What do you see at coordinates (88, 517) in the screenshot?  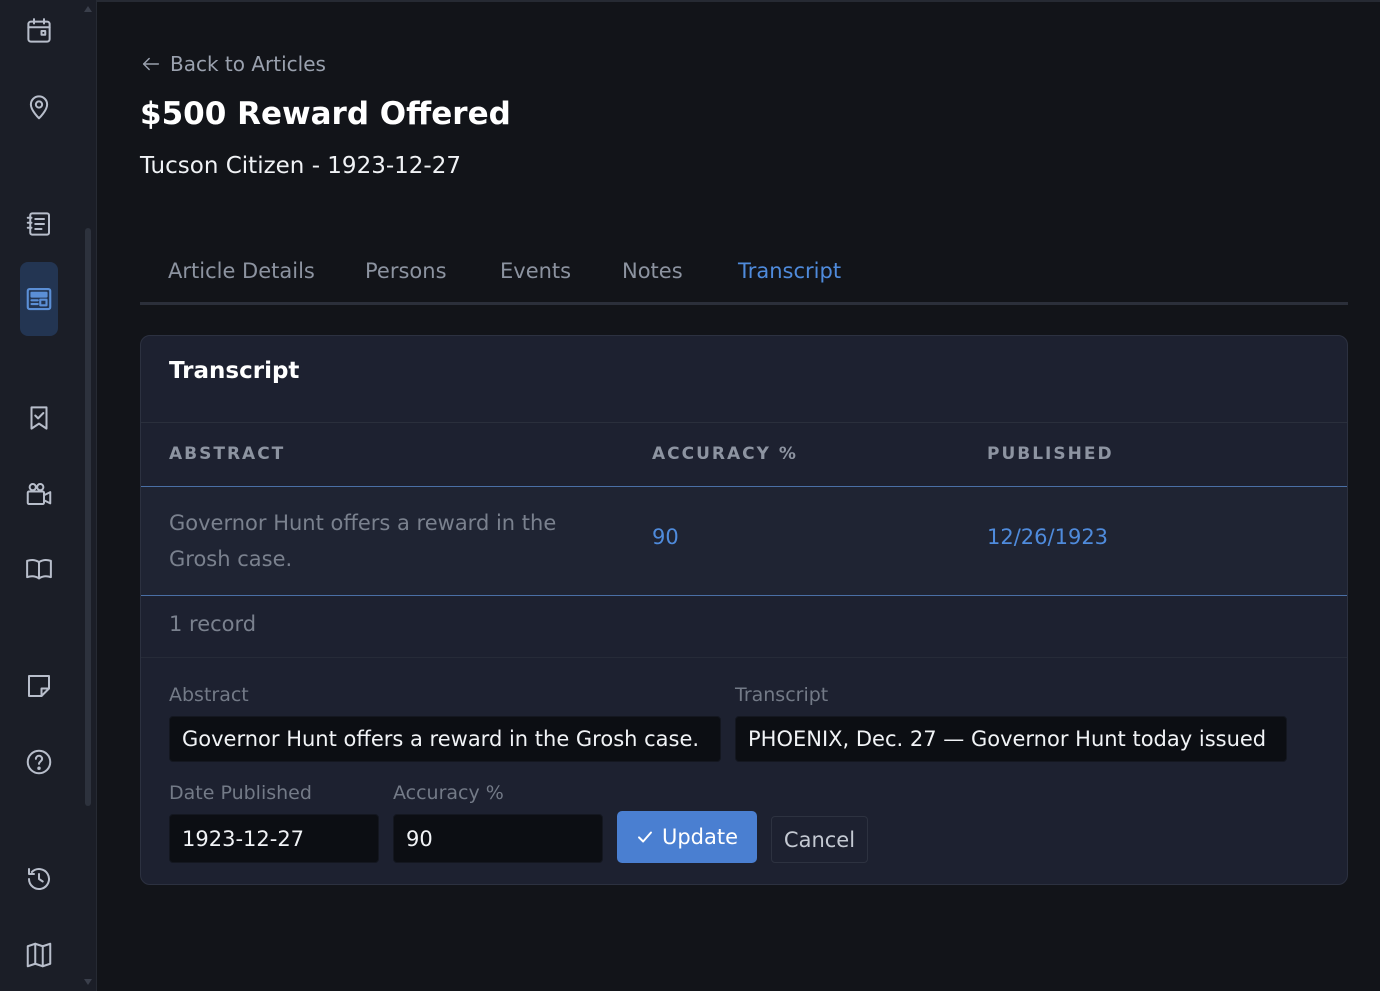 I see `scroll-thumb` at bounding box center [88, 517].